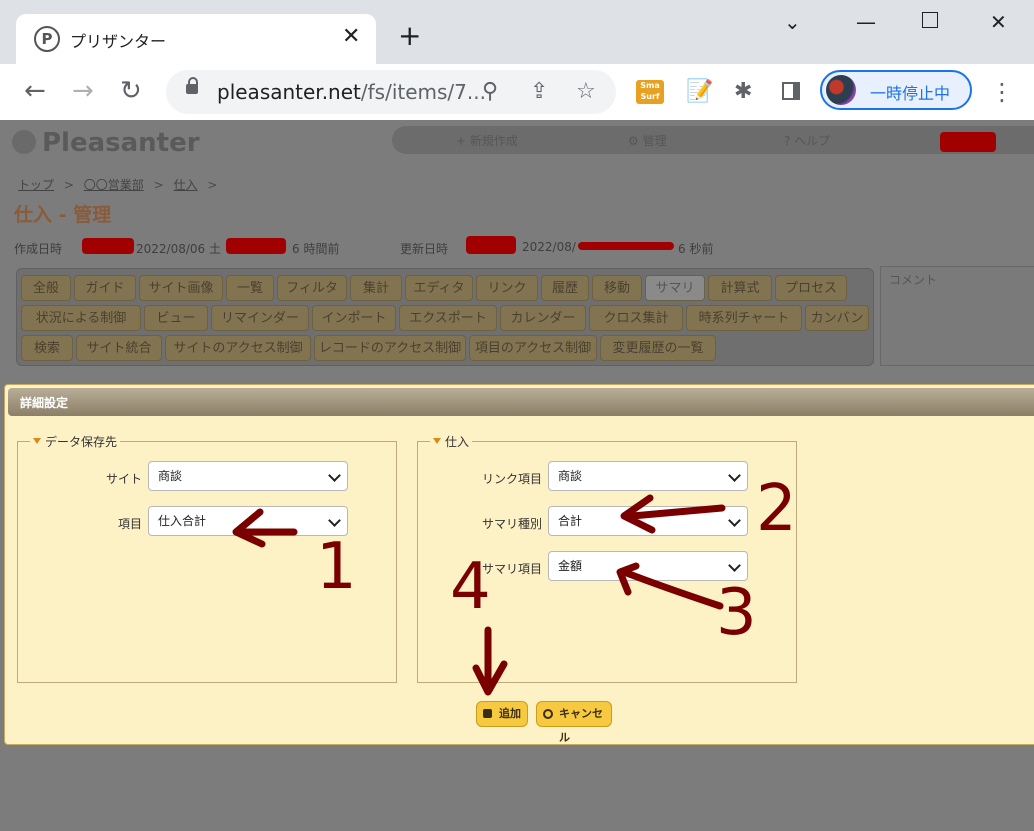  What do you see at coordinates (841, 90) in the screenshot?
I see `avatar` at bounding box center [841, 90].